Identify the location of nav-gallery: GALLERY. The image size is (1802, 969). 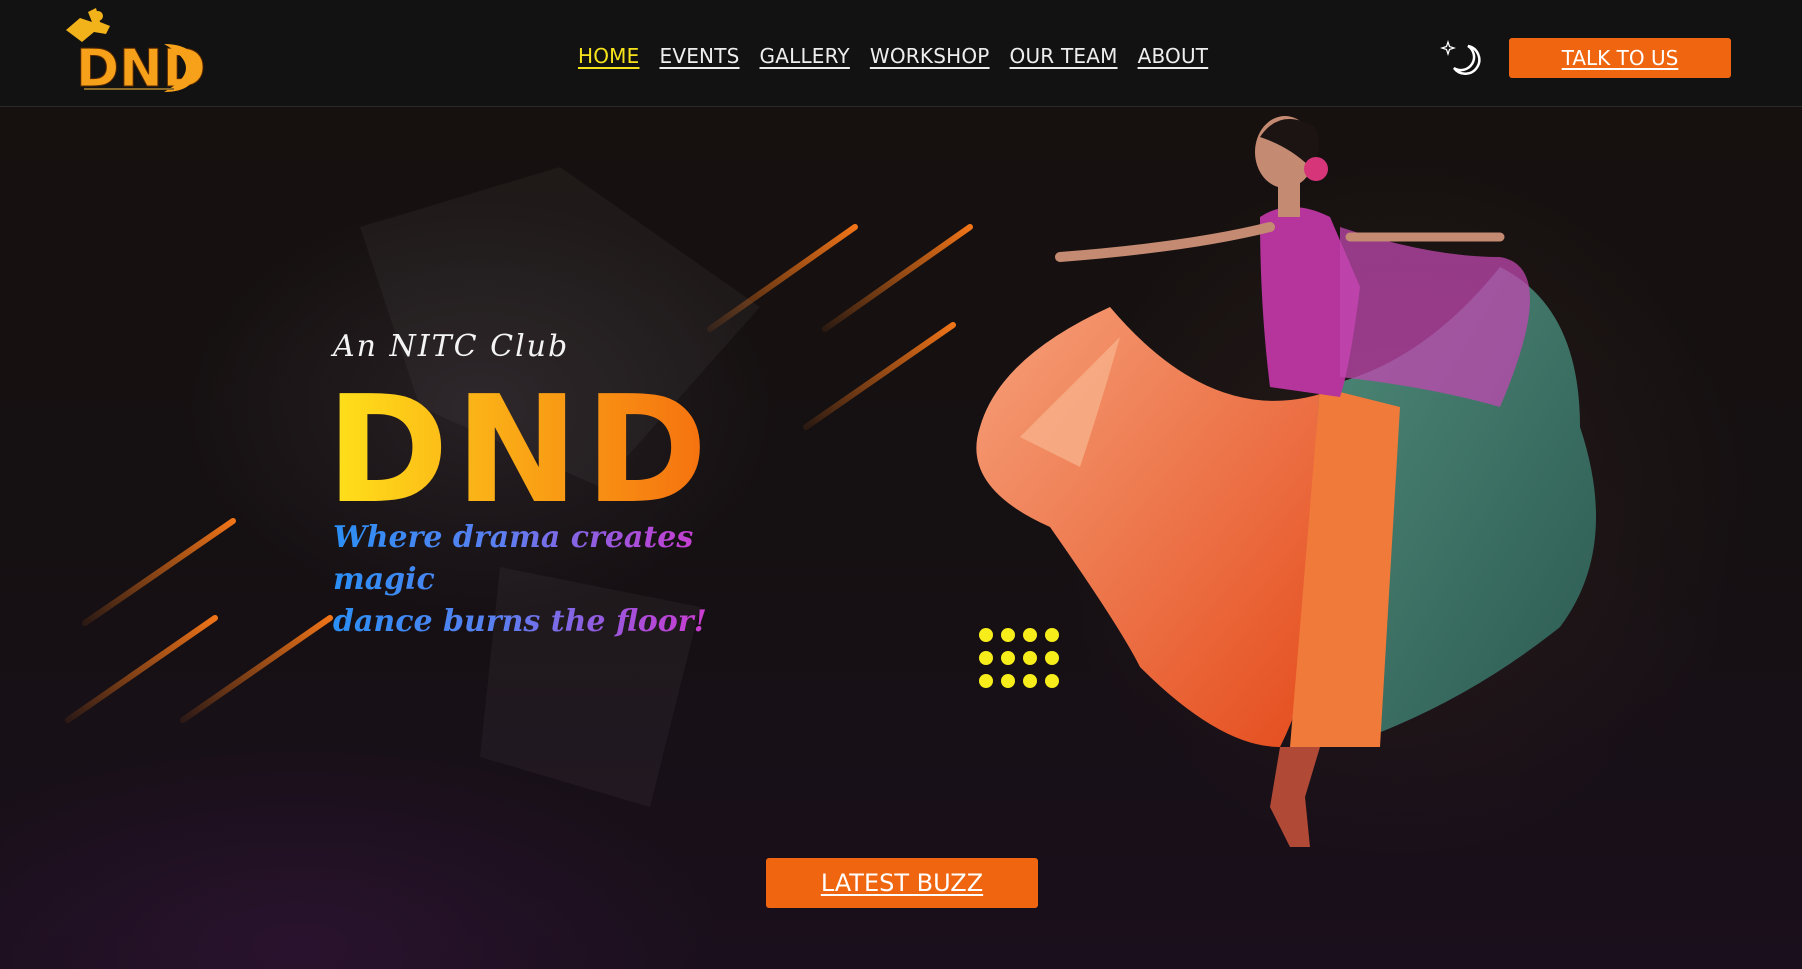
(805, 56).